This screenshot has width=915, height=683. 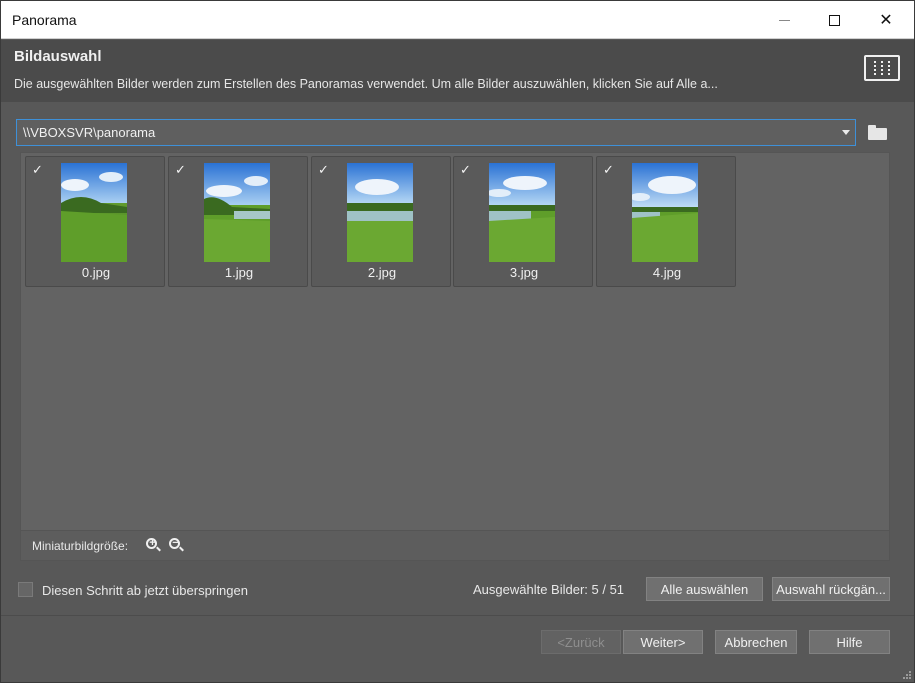 I want to click on selected-count: Ausgewählte Bilder: 5 / 51, so click(x=549, y=589).